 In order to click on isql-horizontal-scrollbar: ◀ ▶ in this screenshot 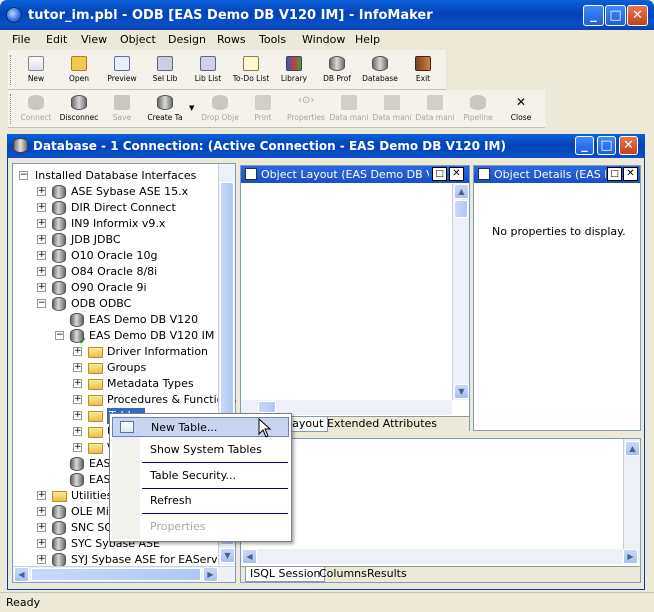, I will do `click(440, 556)`.